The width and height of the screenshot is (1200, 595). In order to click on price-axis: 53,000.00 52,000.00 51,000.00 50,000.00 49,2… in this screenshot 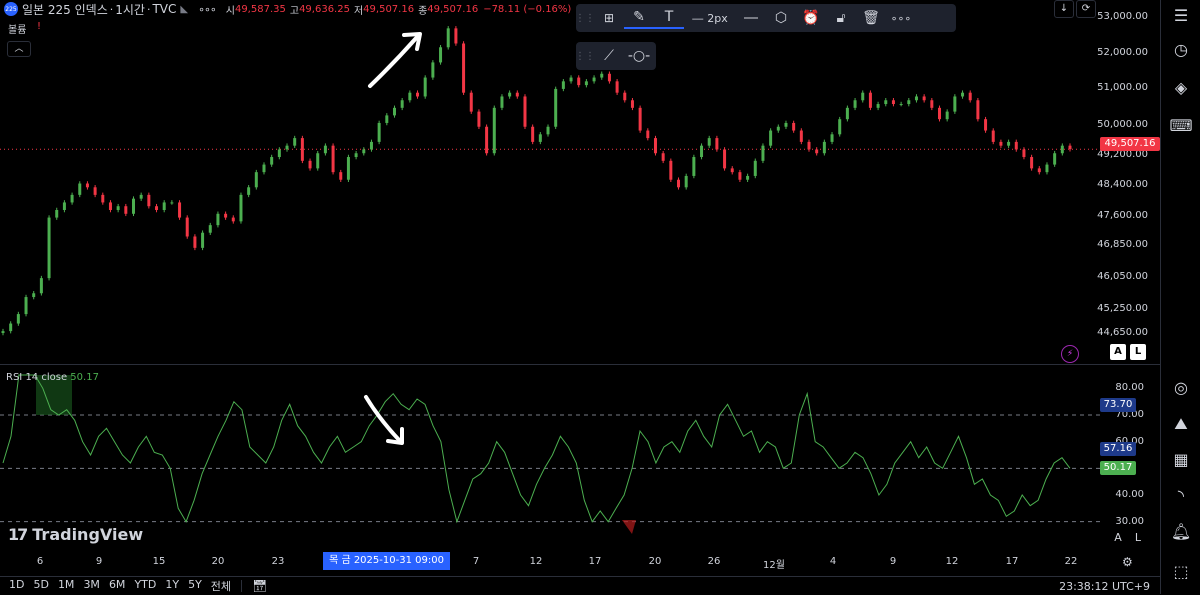, I will do `click(1128, 182)`.